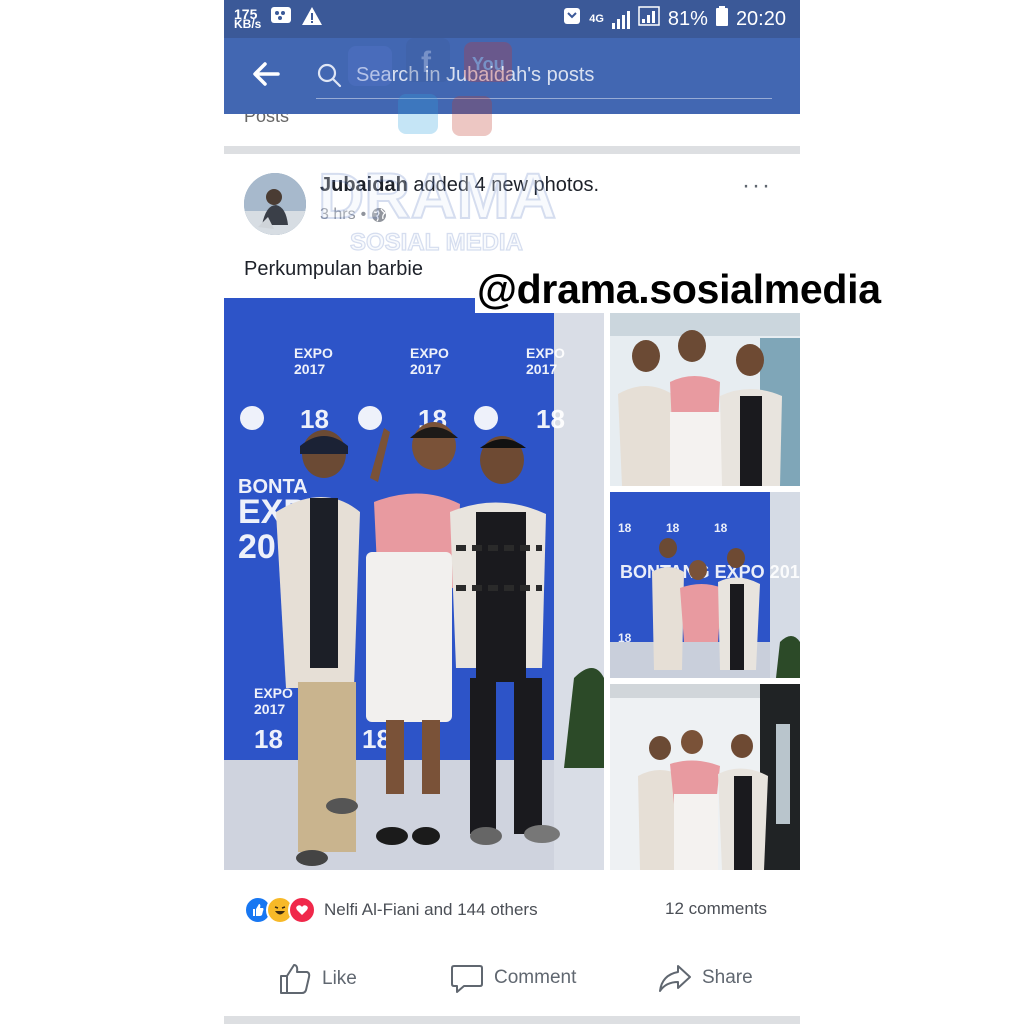 This screenshot has height=1024, width=1024. I want to click on warning-icon, so click(312, 19).